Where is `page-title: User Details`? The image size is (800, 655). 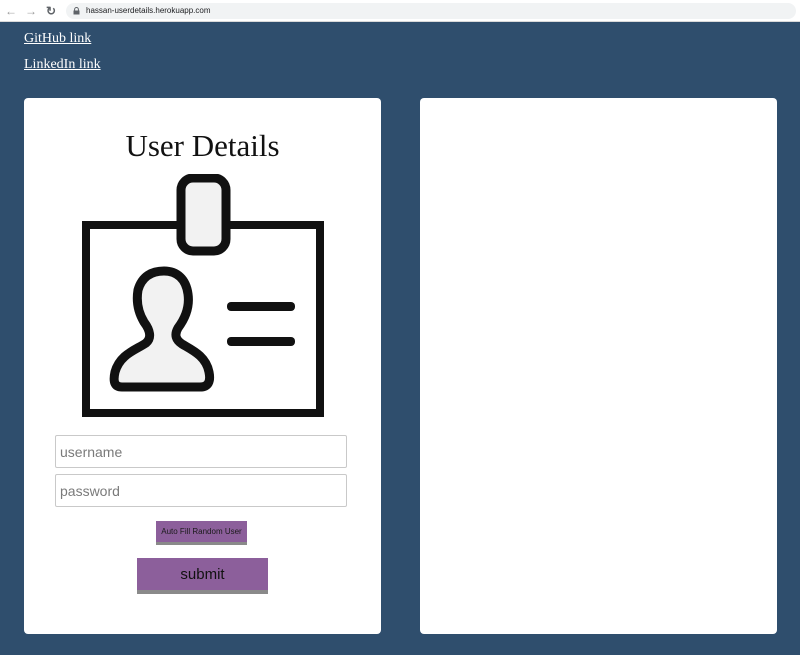
page-title: User Details is located at coordinates (202, 145).